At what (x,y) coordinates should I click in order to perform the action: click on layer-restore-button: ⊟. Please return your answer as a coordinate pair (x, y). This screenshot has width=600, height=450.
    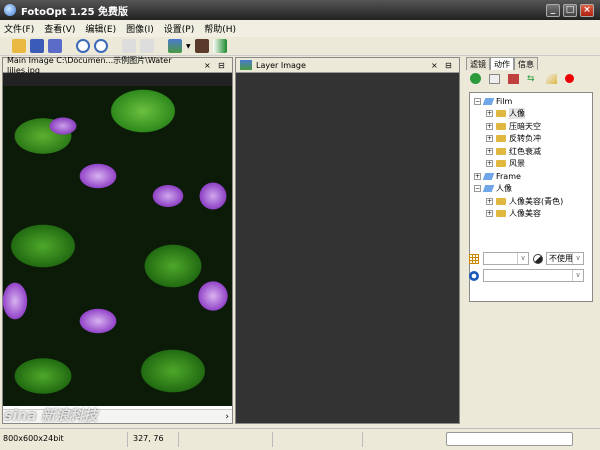
    Looking at the image, I should click on (452, 65).